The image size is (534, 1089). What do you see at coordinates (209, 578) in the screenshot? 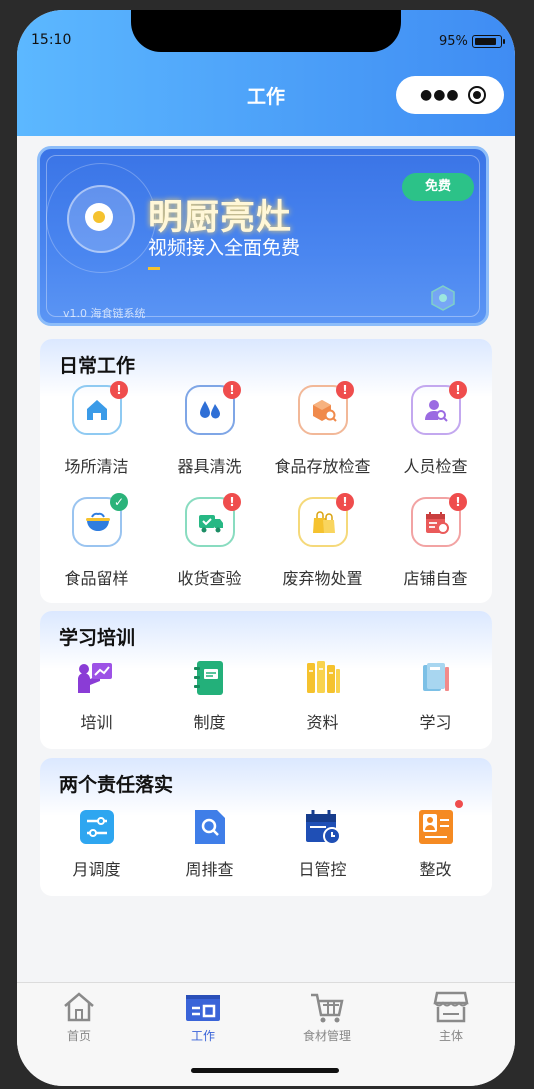
I see `daily-item-label: 收货查验` at bounding box center [209, 578].